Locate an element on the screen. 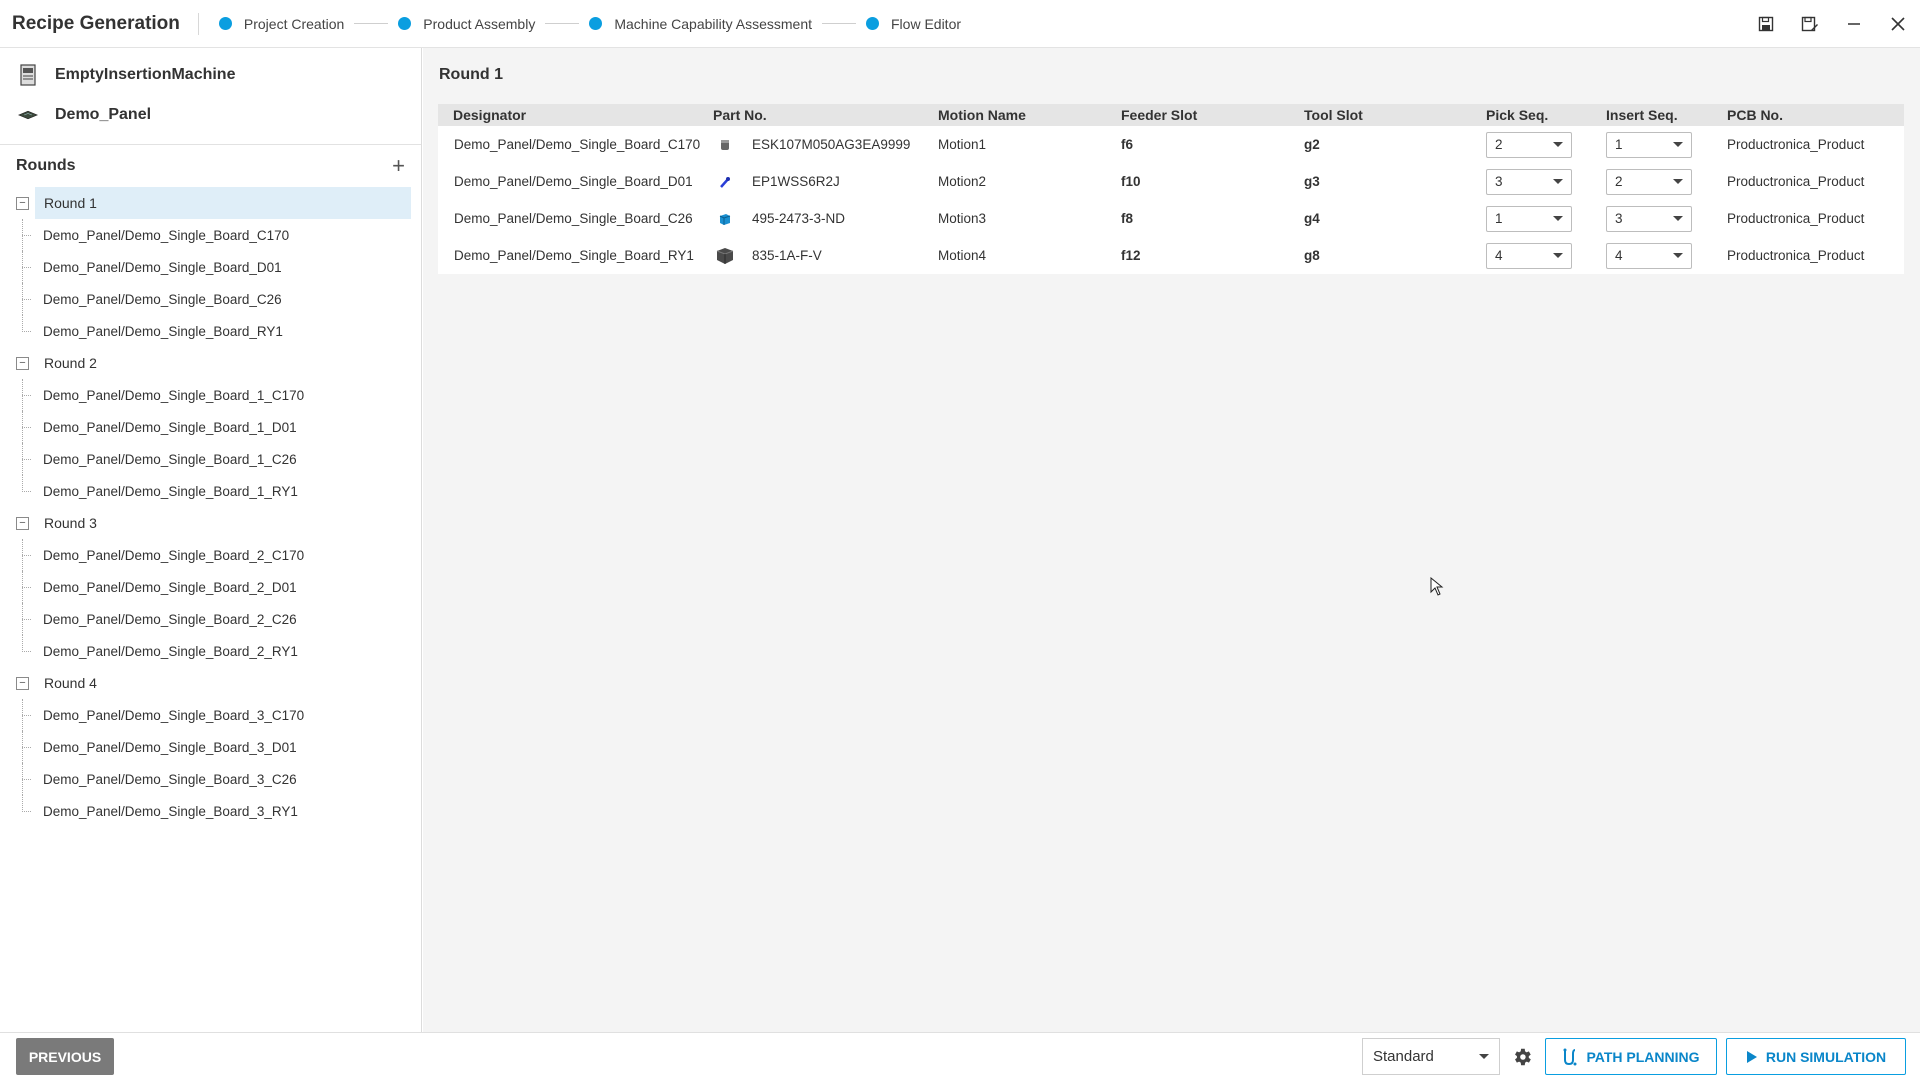 The height and width of the screenshot is (1080, 1920). tool-cell: g4 is located at coordinates (1312, 218).